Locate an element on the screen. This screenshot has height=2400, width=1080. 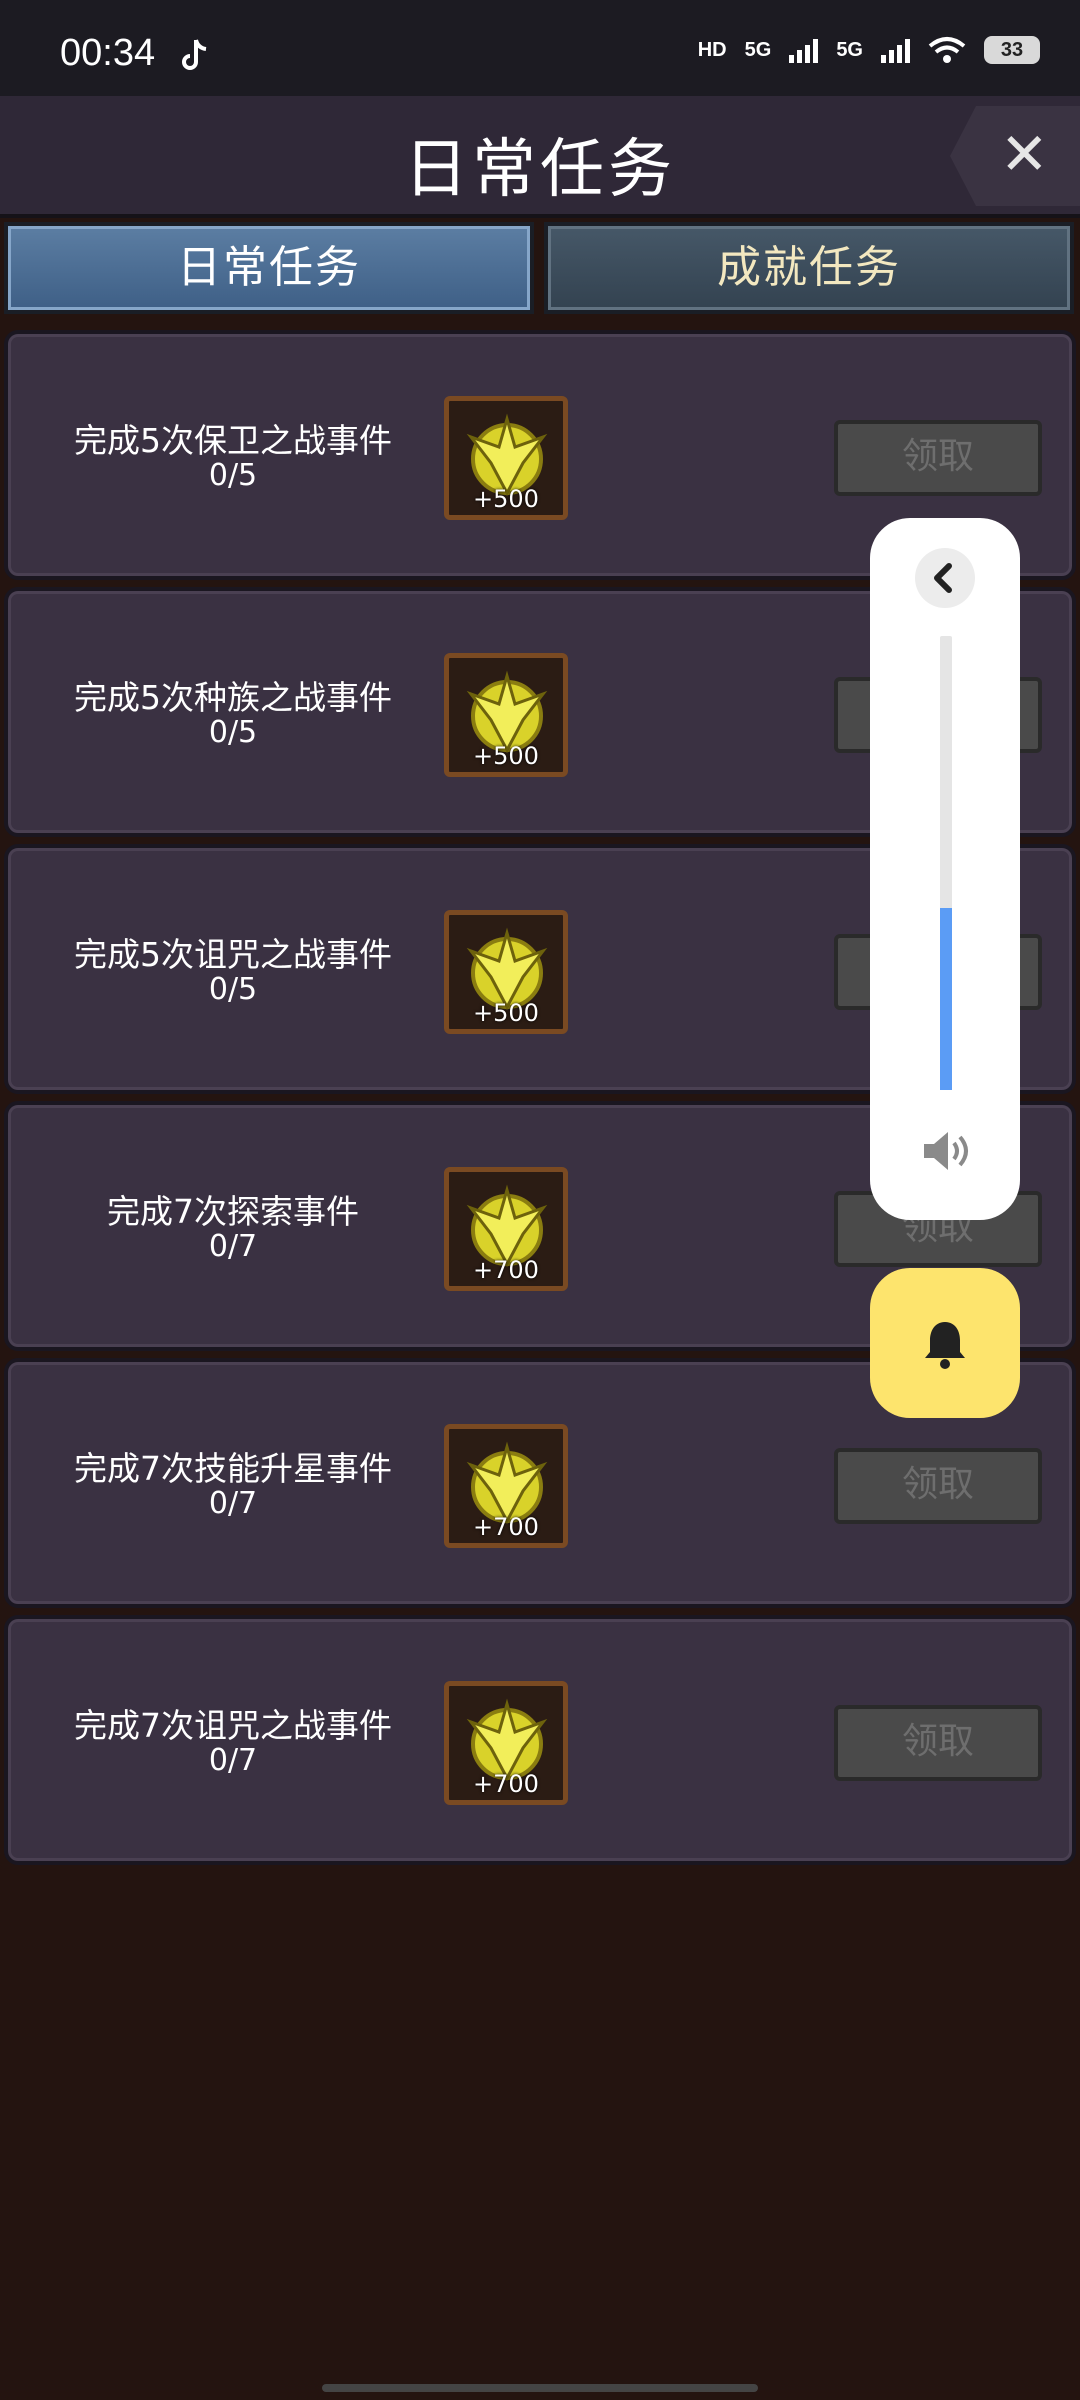
speaker-icon is located at coordinates (946, 1151).